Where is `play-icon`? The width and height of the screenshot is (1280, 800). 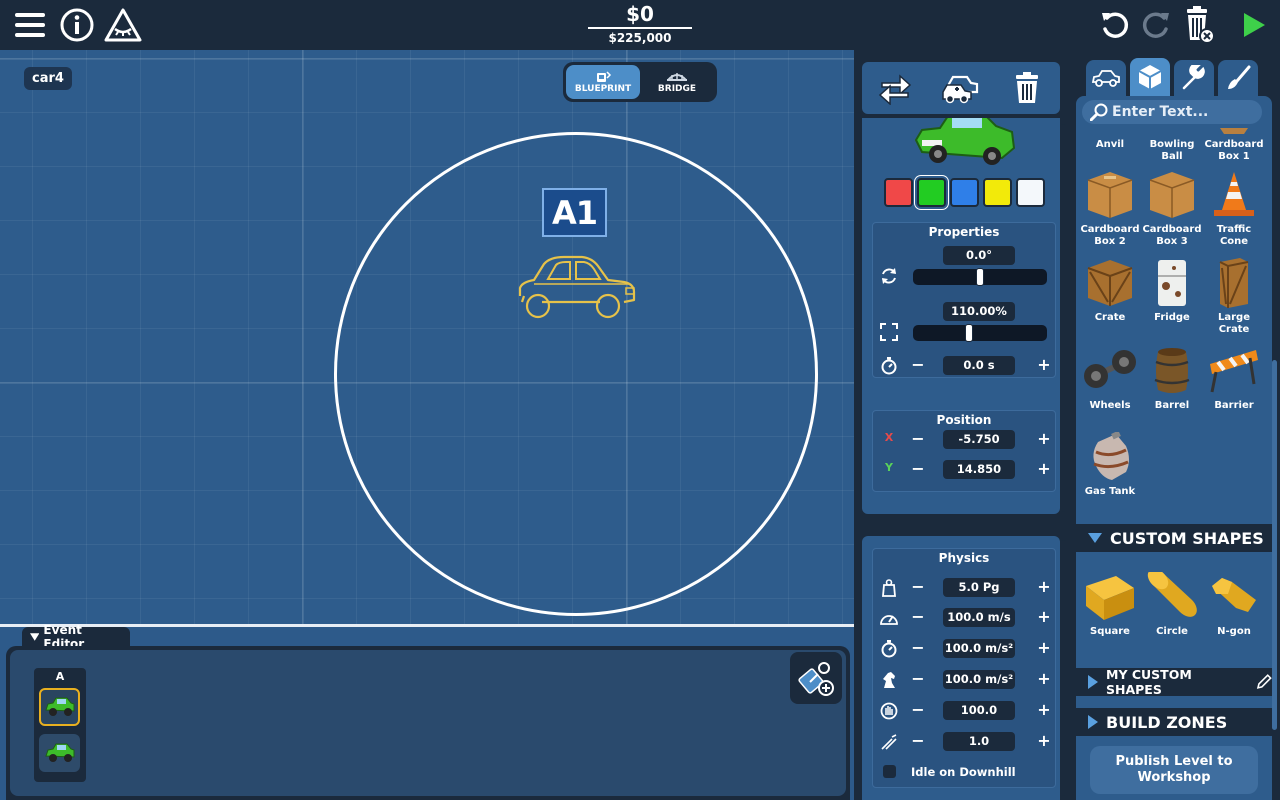 play-icon is located at coordinates (1253, 25).